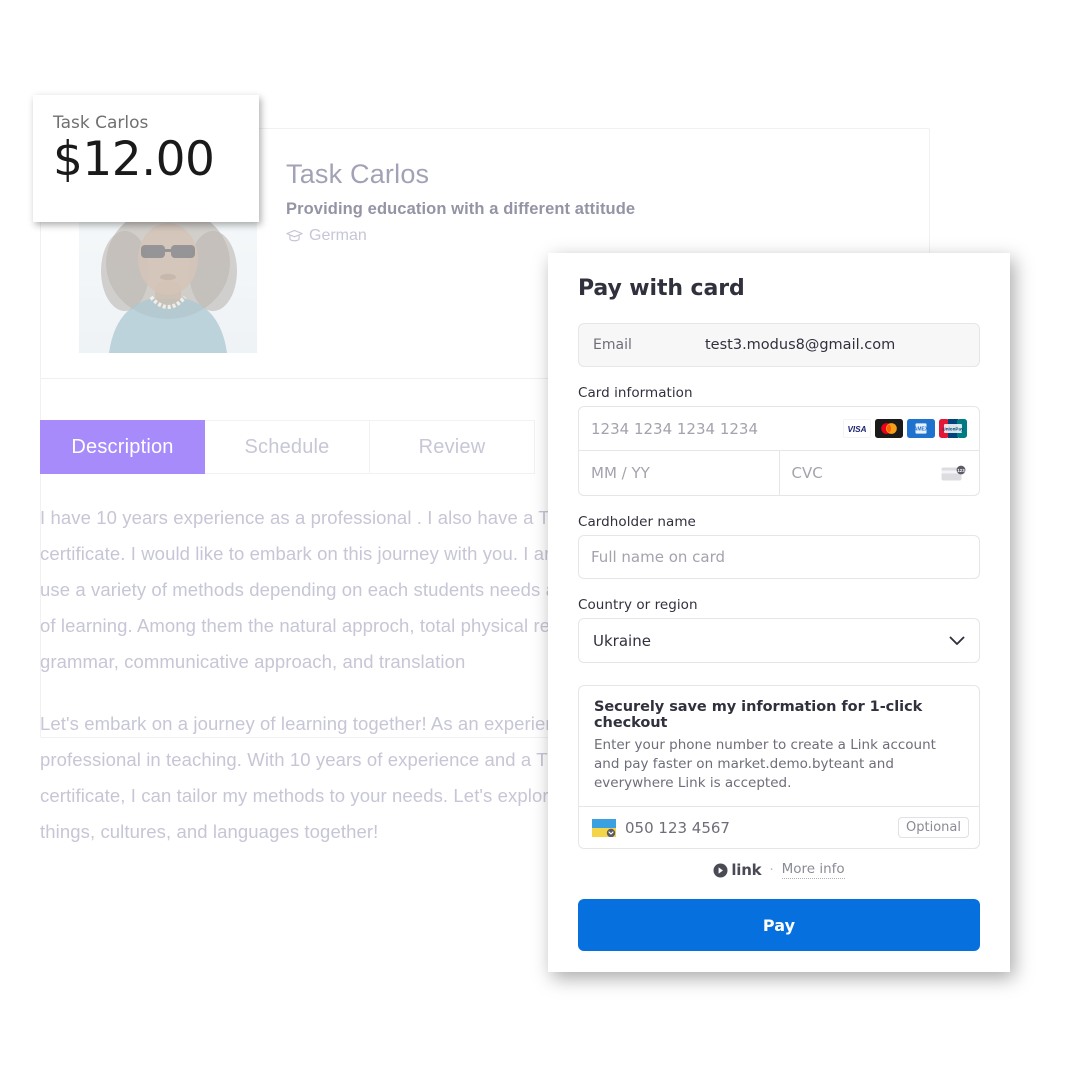 This screenshot has height=1080, width=1080. Describe the element at coordinates (807, 473) in the screenshot. I see `card-cvc-placeholder: CVC` at that location.